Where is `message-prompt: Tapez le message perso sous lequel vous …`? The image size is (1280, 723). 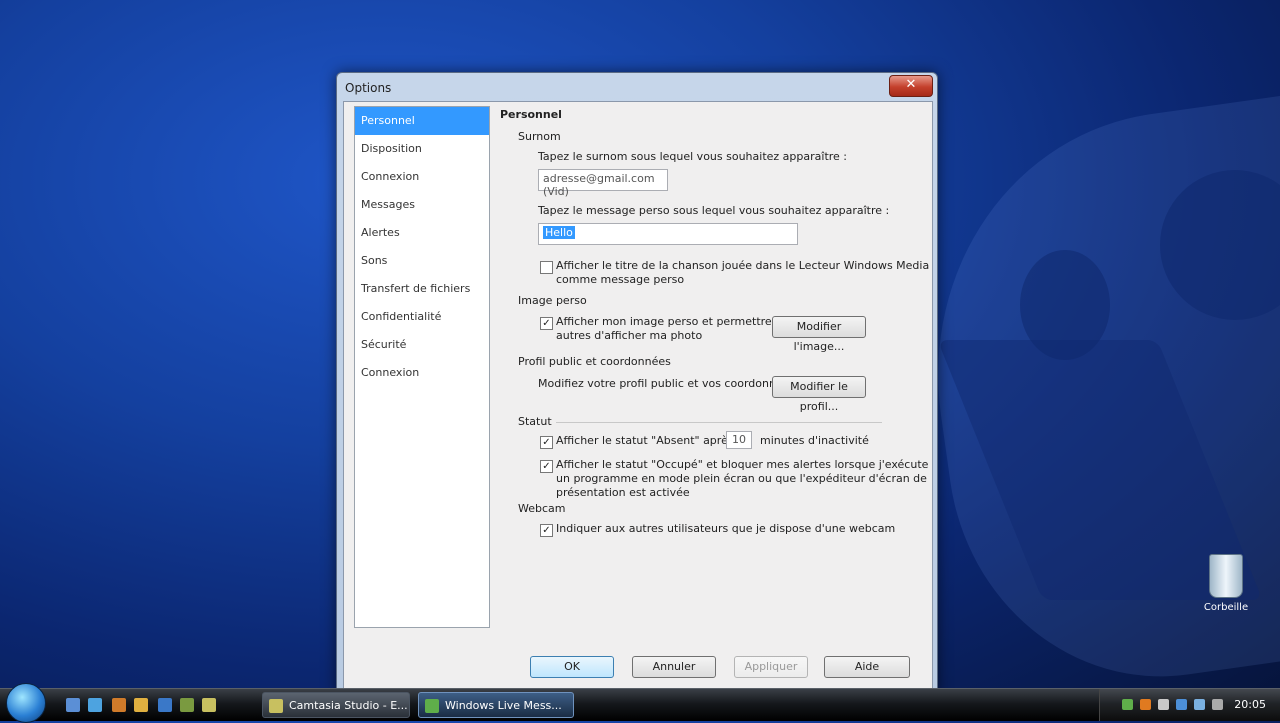
message-prompt: Tapez le message perso sous lequel vous … is located at coordinates (714, 210).